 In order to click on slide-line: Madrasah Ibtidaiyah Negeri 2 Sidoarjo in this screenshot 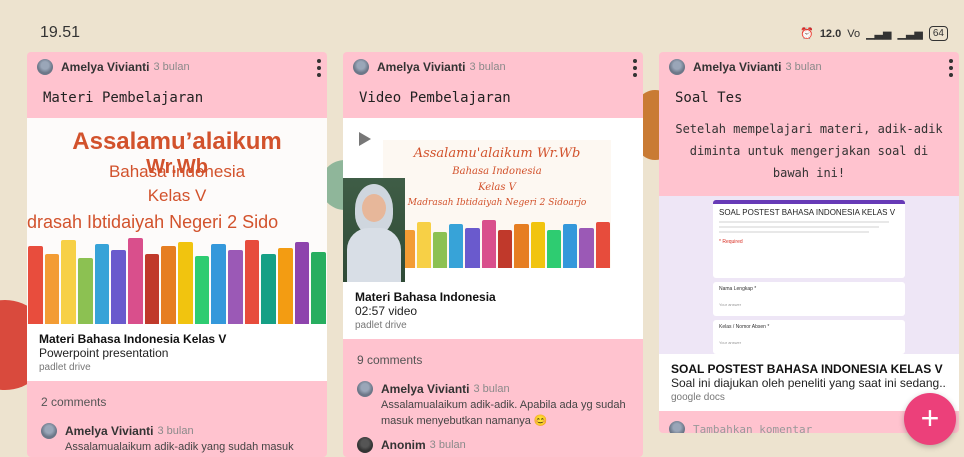, I will do `click(497, 203)`.